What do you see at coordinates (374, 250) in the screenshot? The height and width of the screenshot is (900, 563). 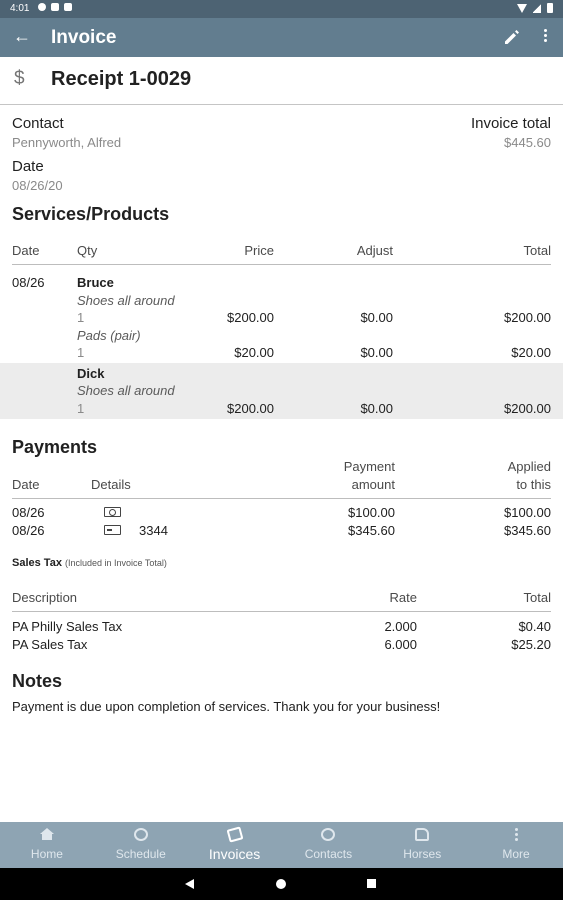 I see `services-col-adjust: Adjust` at bounding box center [374, 250].